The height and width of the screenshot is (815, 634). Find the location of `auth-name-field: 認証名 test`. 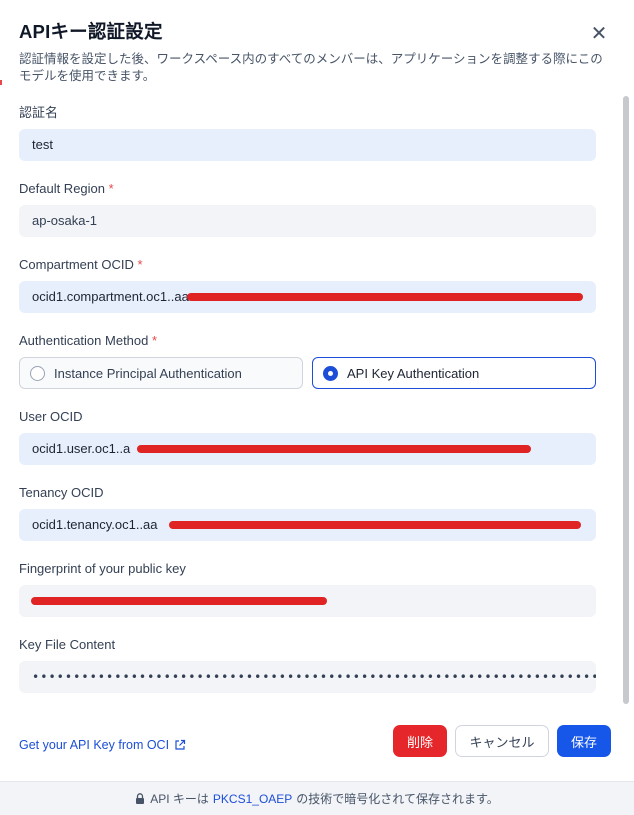

auth-name-field: 認証名 test is located at coordinates (307, 132).